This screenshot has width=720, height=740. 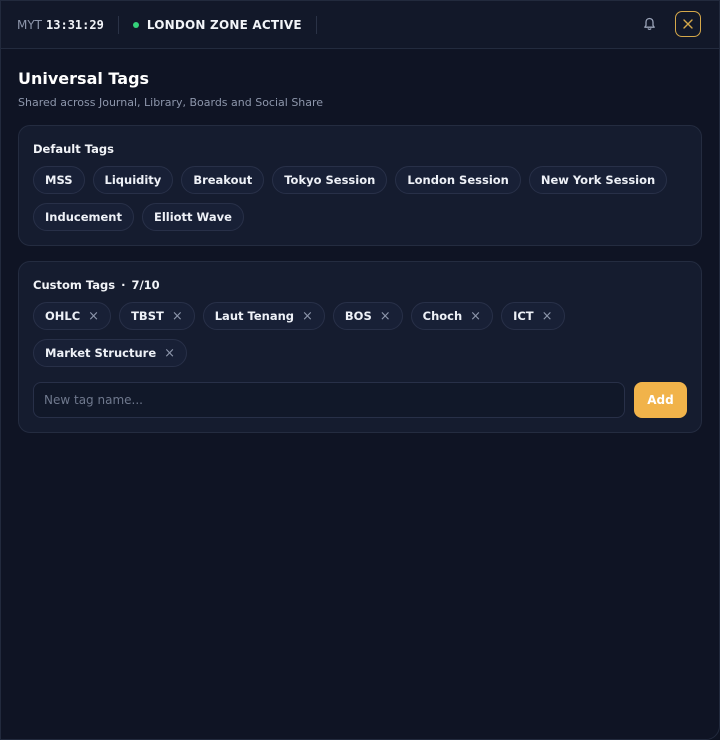 What do you see at coordinates (84, 78) in the screenshot?
I see `page-title: Universal Tags` at bounding box center [84, 78].